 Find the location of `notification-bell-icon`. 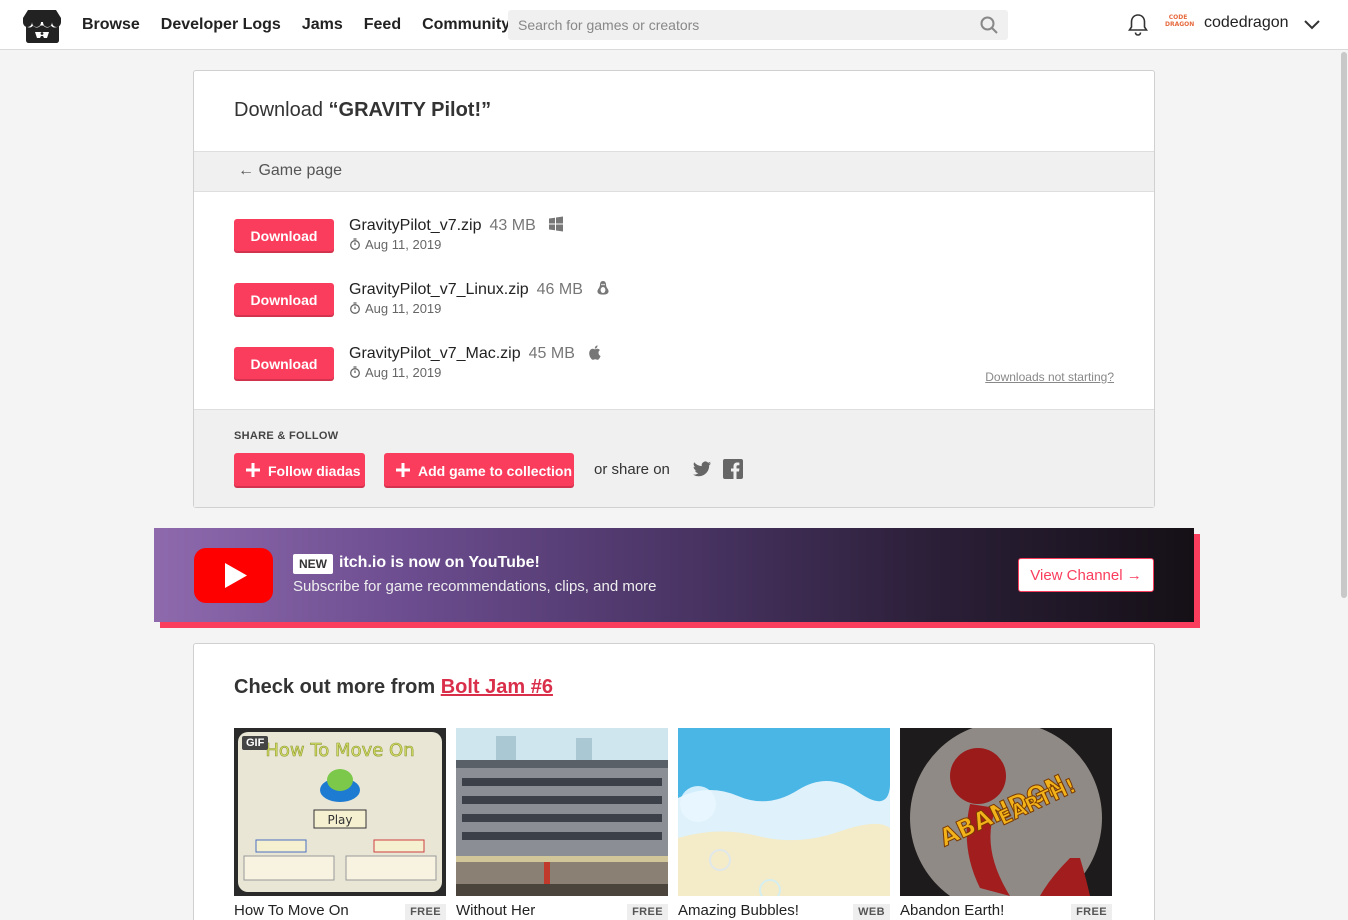

notification-bell-icon is located at coordinates (1138, 25).